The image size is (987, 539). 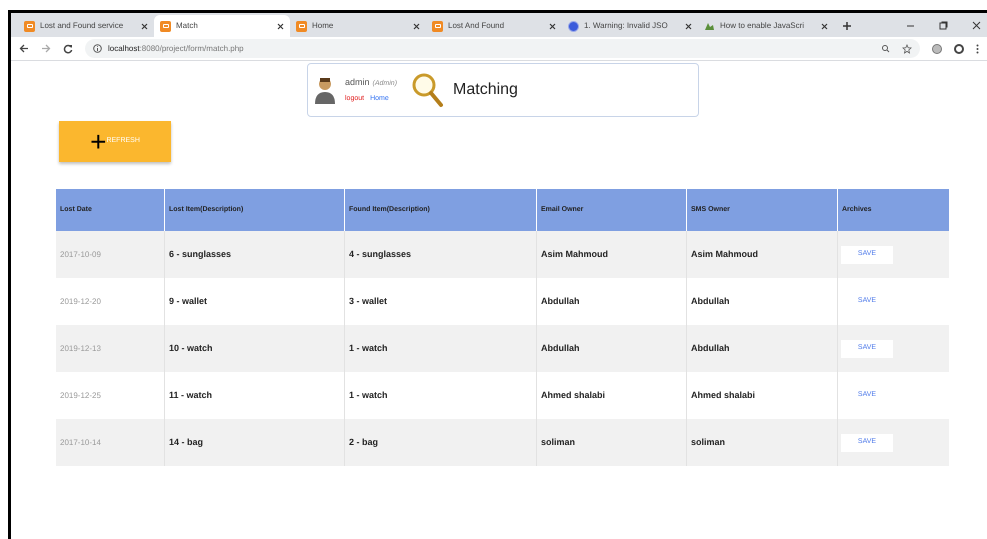 I want to click on browser-tab: Match, so click(x=222, y=26).